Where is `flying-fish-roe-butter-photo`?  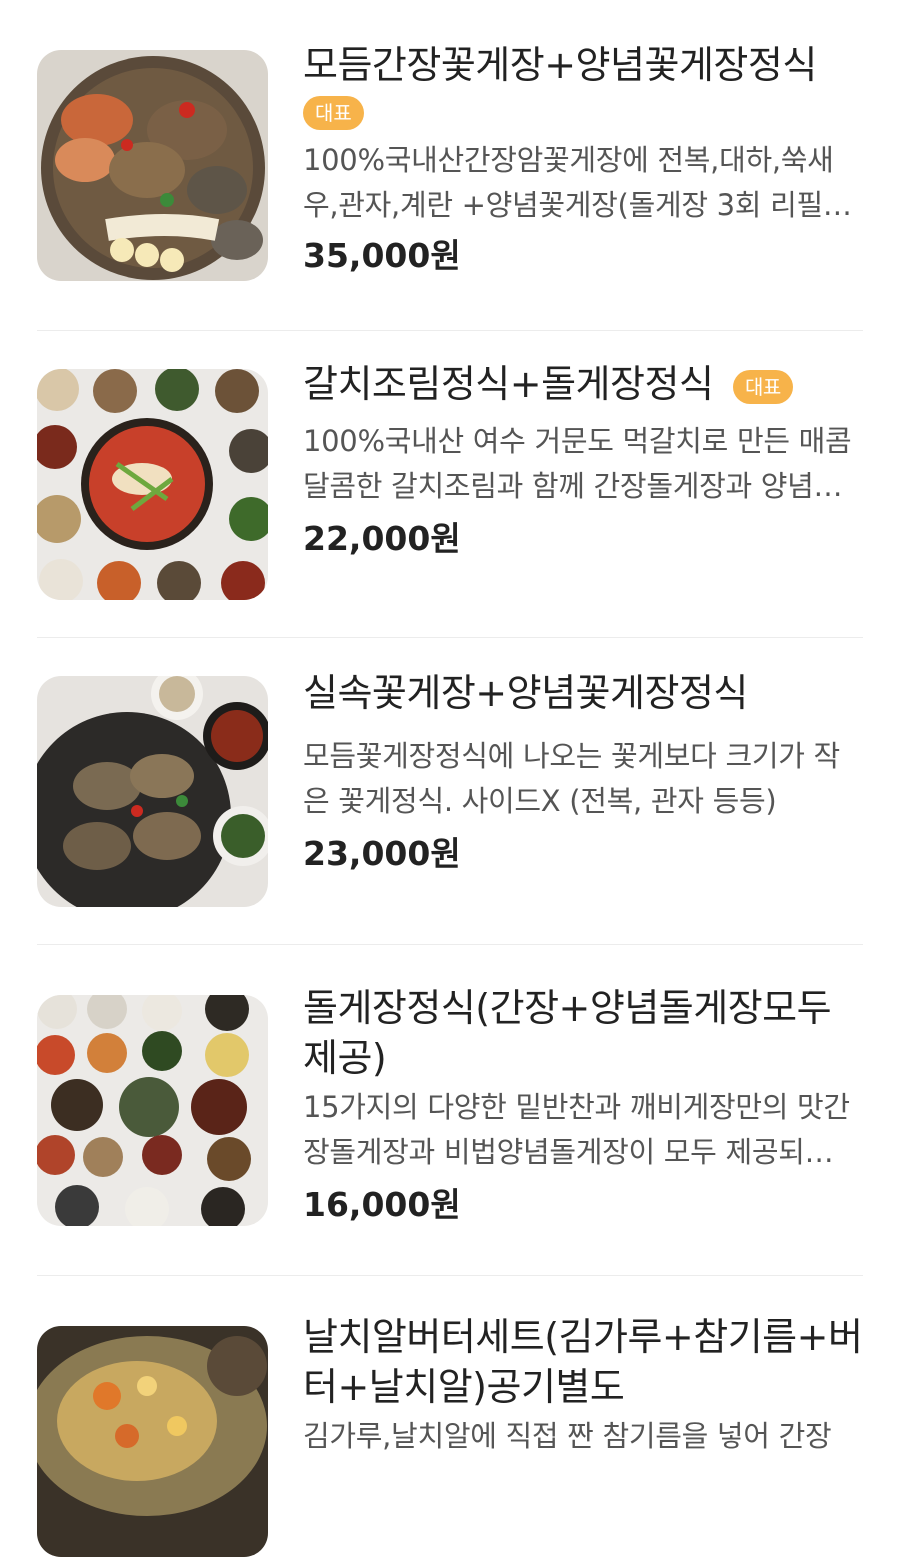
flying-fish-roe-butter-photo is located at coordinates (152, 1441).